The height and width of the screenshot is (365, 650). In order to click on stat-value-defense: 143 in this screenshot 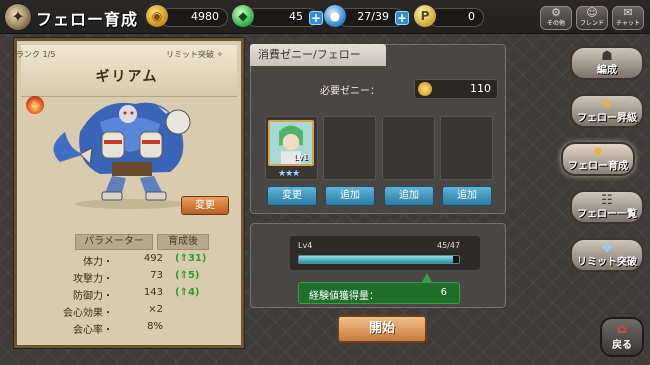, I will do `click(153, 292)`.